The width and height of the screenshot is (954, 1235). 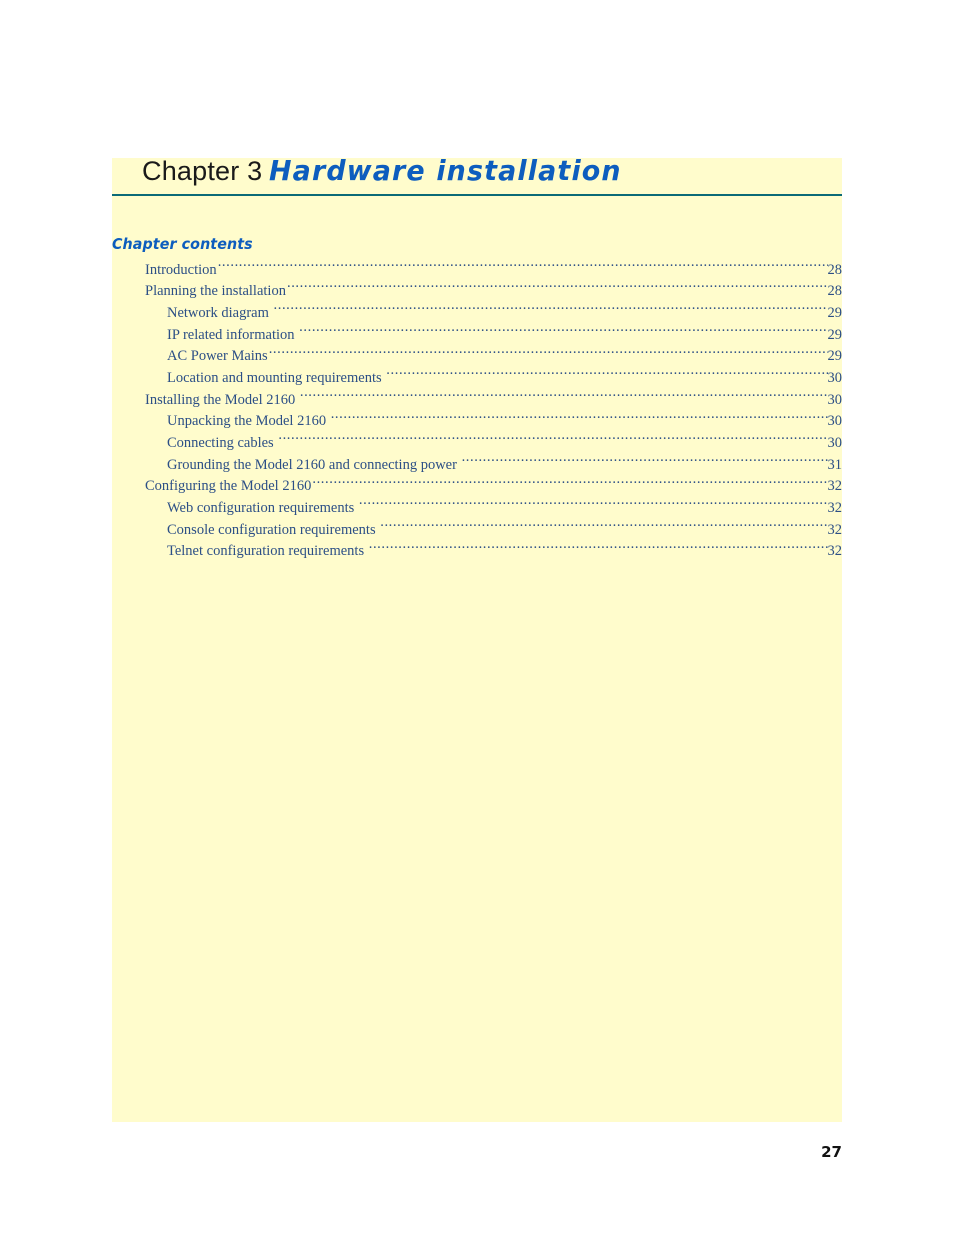 I want to click on toc-entry: Network diagram 29, so click(x=493, y=313).